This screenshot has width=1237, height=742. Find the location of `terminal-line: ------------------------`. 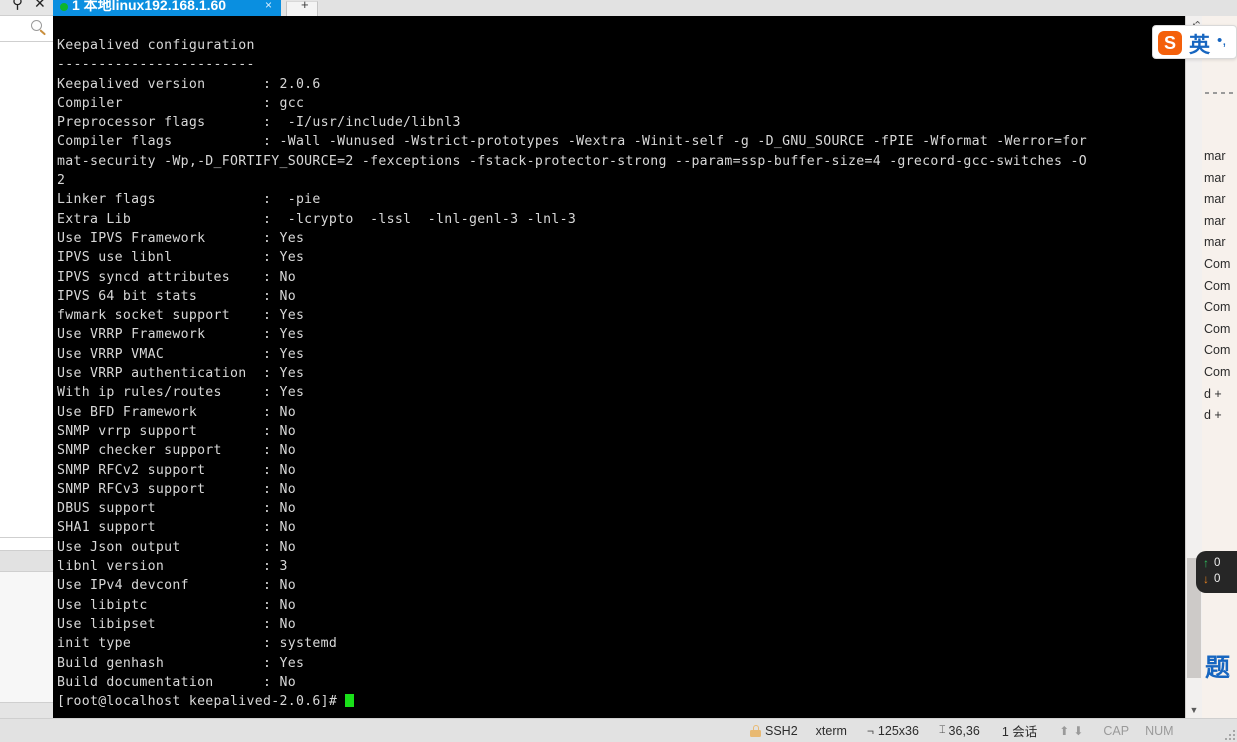

terminal-line: ------------------------ is located at coordinates (156, 65).